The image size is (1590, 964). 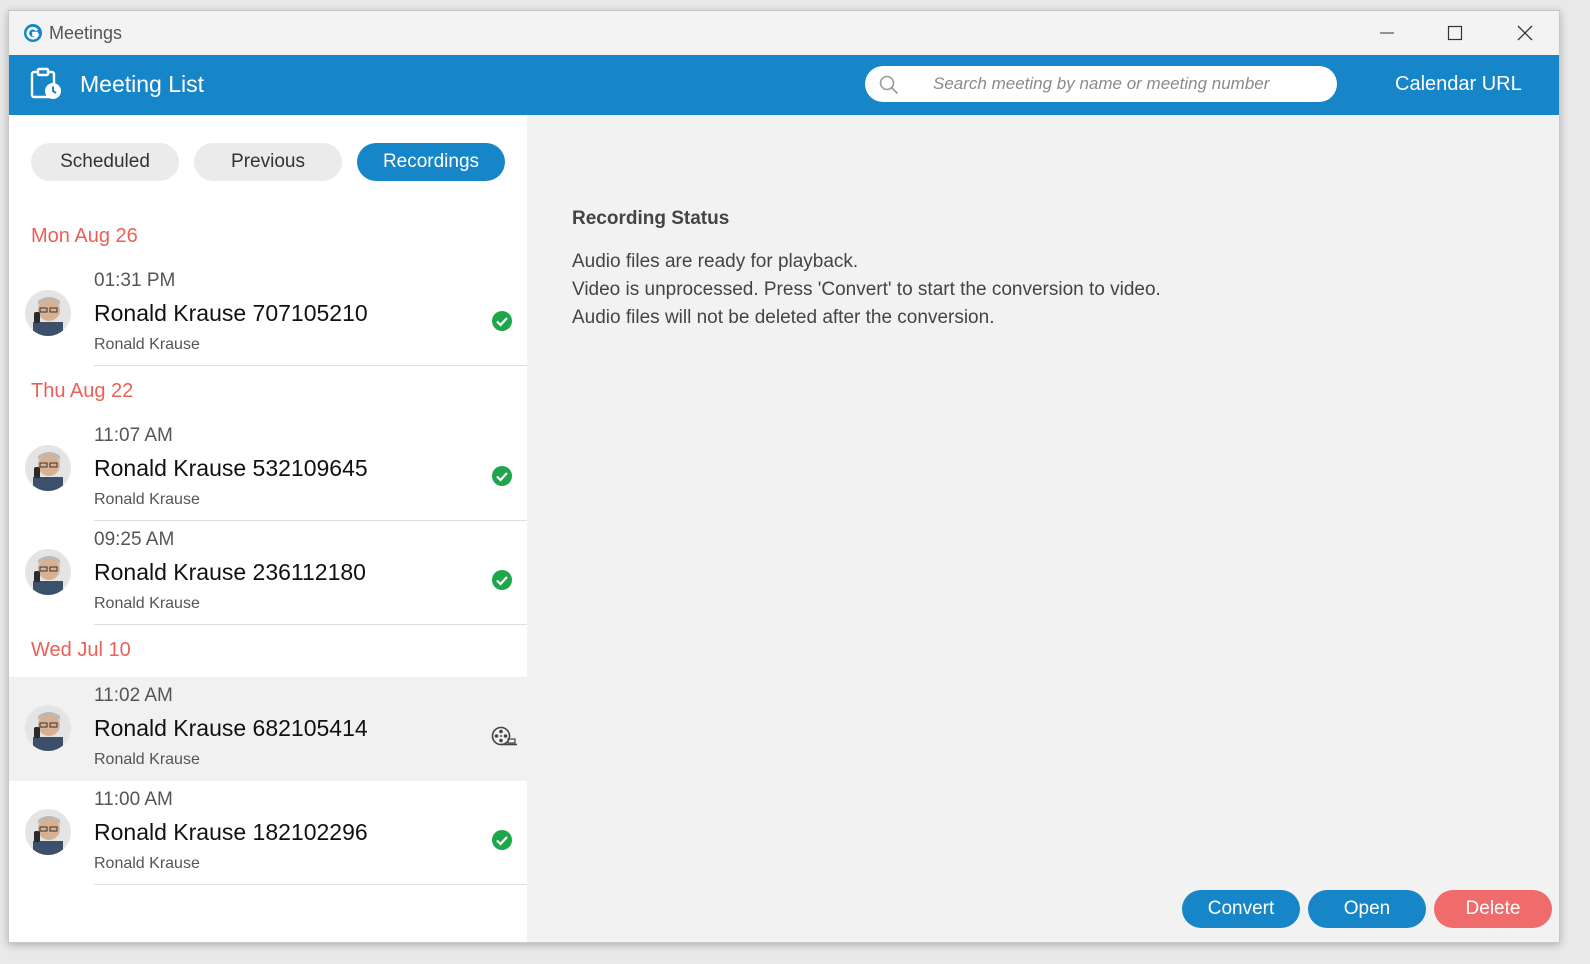 What do you see at coordinates (715, 261) in the screenshot?
I see `recording-status-line: Audio files are ready for playback.` at bounding box center [715, 261].